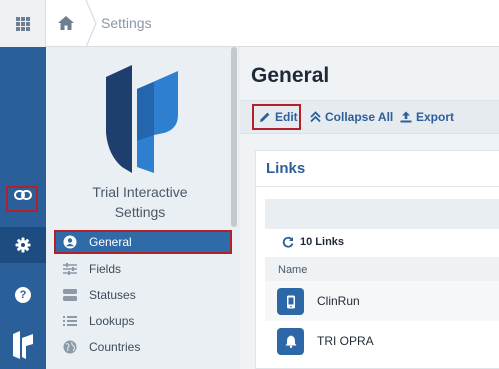 The height and width of the screenshot is (369, 499). Describe the element at coordinates (91, 23) in the screenshot. I see `breadcrumb-separator` at that location.